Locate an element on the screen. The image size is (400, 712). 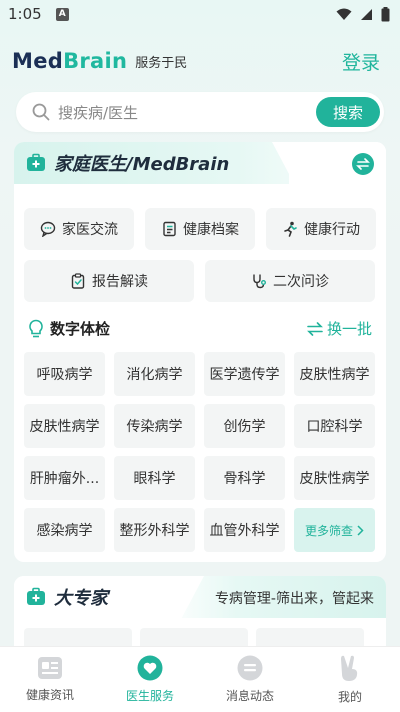
more-screening-button: 更多筛查 is located at coordinates (334, 530).